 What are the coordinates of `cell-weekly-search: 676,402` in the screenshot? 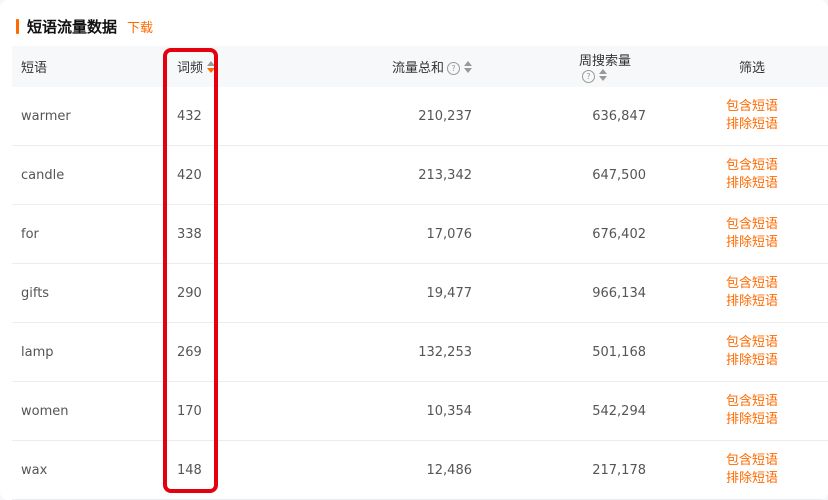 It's located at (566, 234).